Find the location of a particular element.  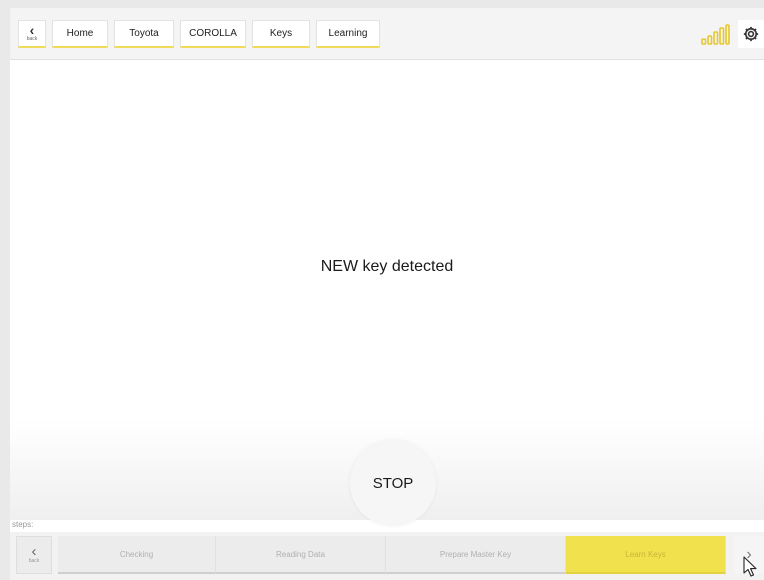

step-prepare-master-key: Prepare Master Key is located at coordinates (476, 555).